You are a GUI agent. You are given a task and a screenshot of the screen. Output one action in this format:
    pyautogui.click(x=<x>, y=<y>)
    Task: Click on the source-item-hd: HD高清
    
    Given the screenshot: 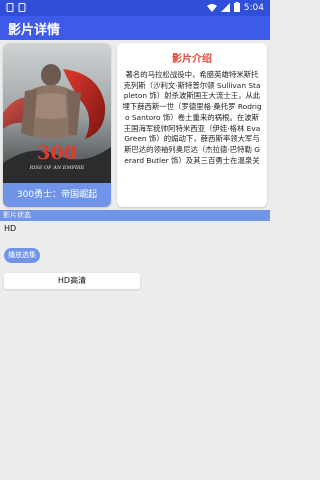 What is the action you would take?
    pyautogui.click(x=72, y=281)
    